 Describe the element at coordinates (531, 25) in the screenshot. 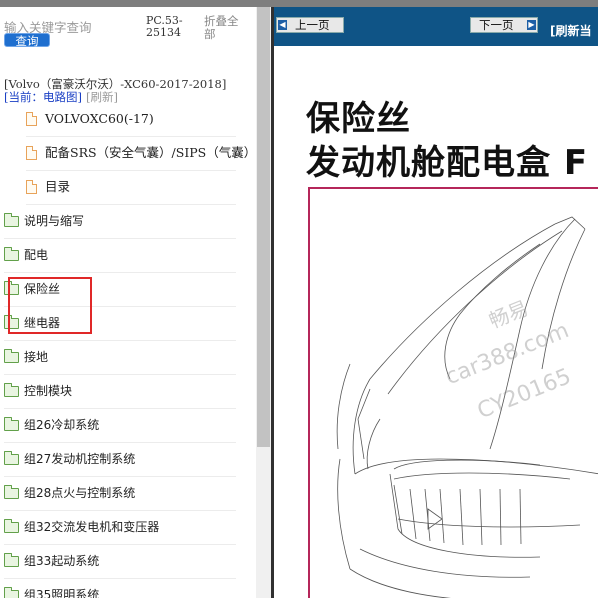

I see `right-arrow-icon: ▶` at that location.